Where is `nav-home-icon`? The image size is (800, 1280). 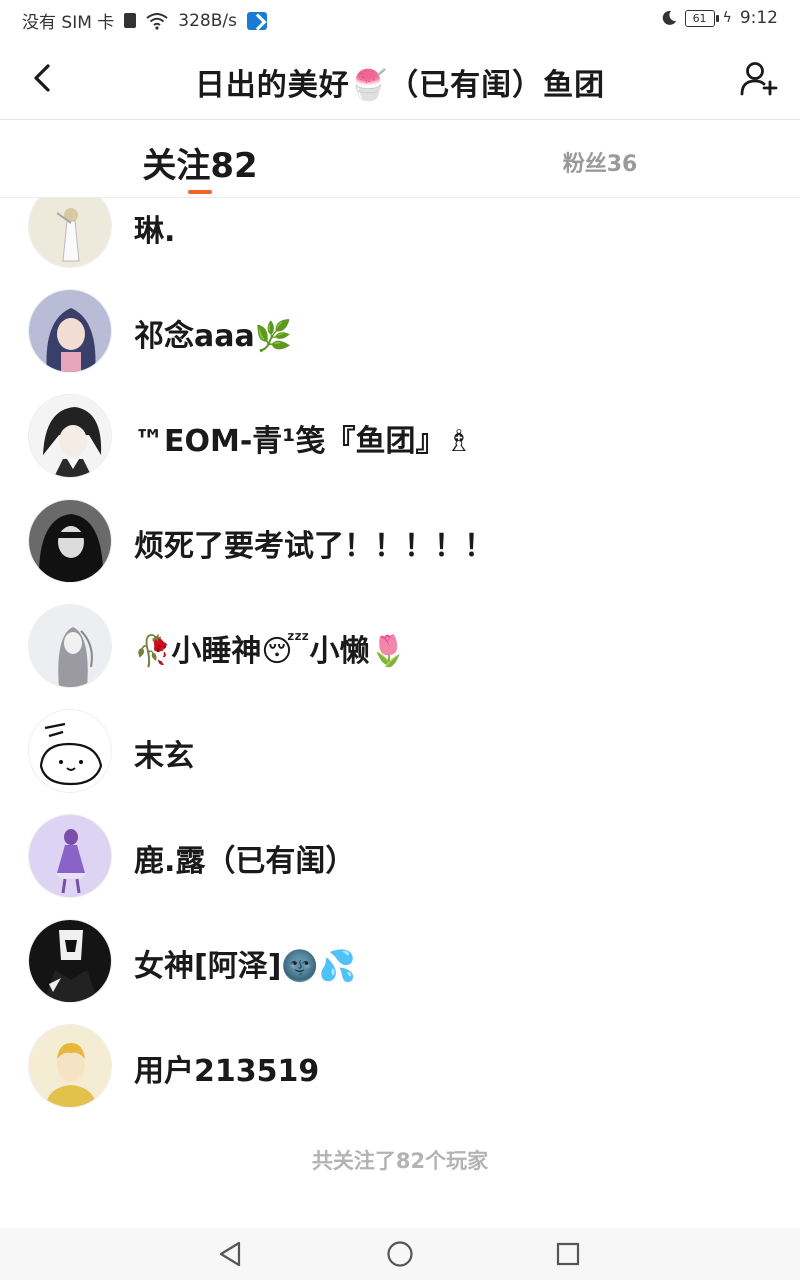
nav-home-icon is located at coordinates (400, 1254).